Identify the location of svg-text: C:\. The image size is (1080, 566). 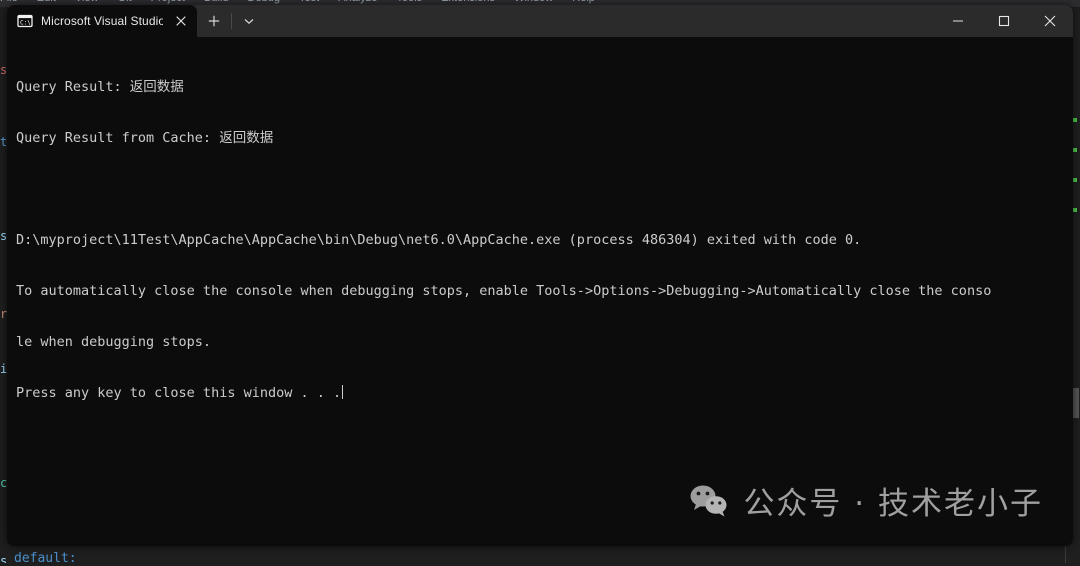
(25, 23).